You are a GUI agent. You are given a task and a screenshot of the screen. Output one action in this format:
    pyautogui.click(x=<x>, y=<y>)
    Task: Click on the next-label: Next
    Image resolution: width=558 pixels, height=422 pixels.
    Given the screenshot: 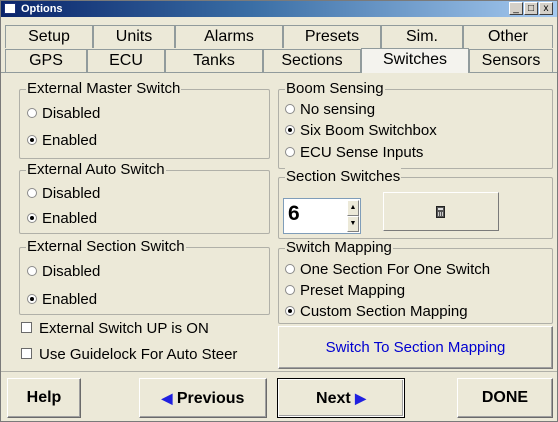 What is the action you would take?
    pyautogui.click(x=333, y=398)
    